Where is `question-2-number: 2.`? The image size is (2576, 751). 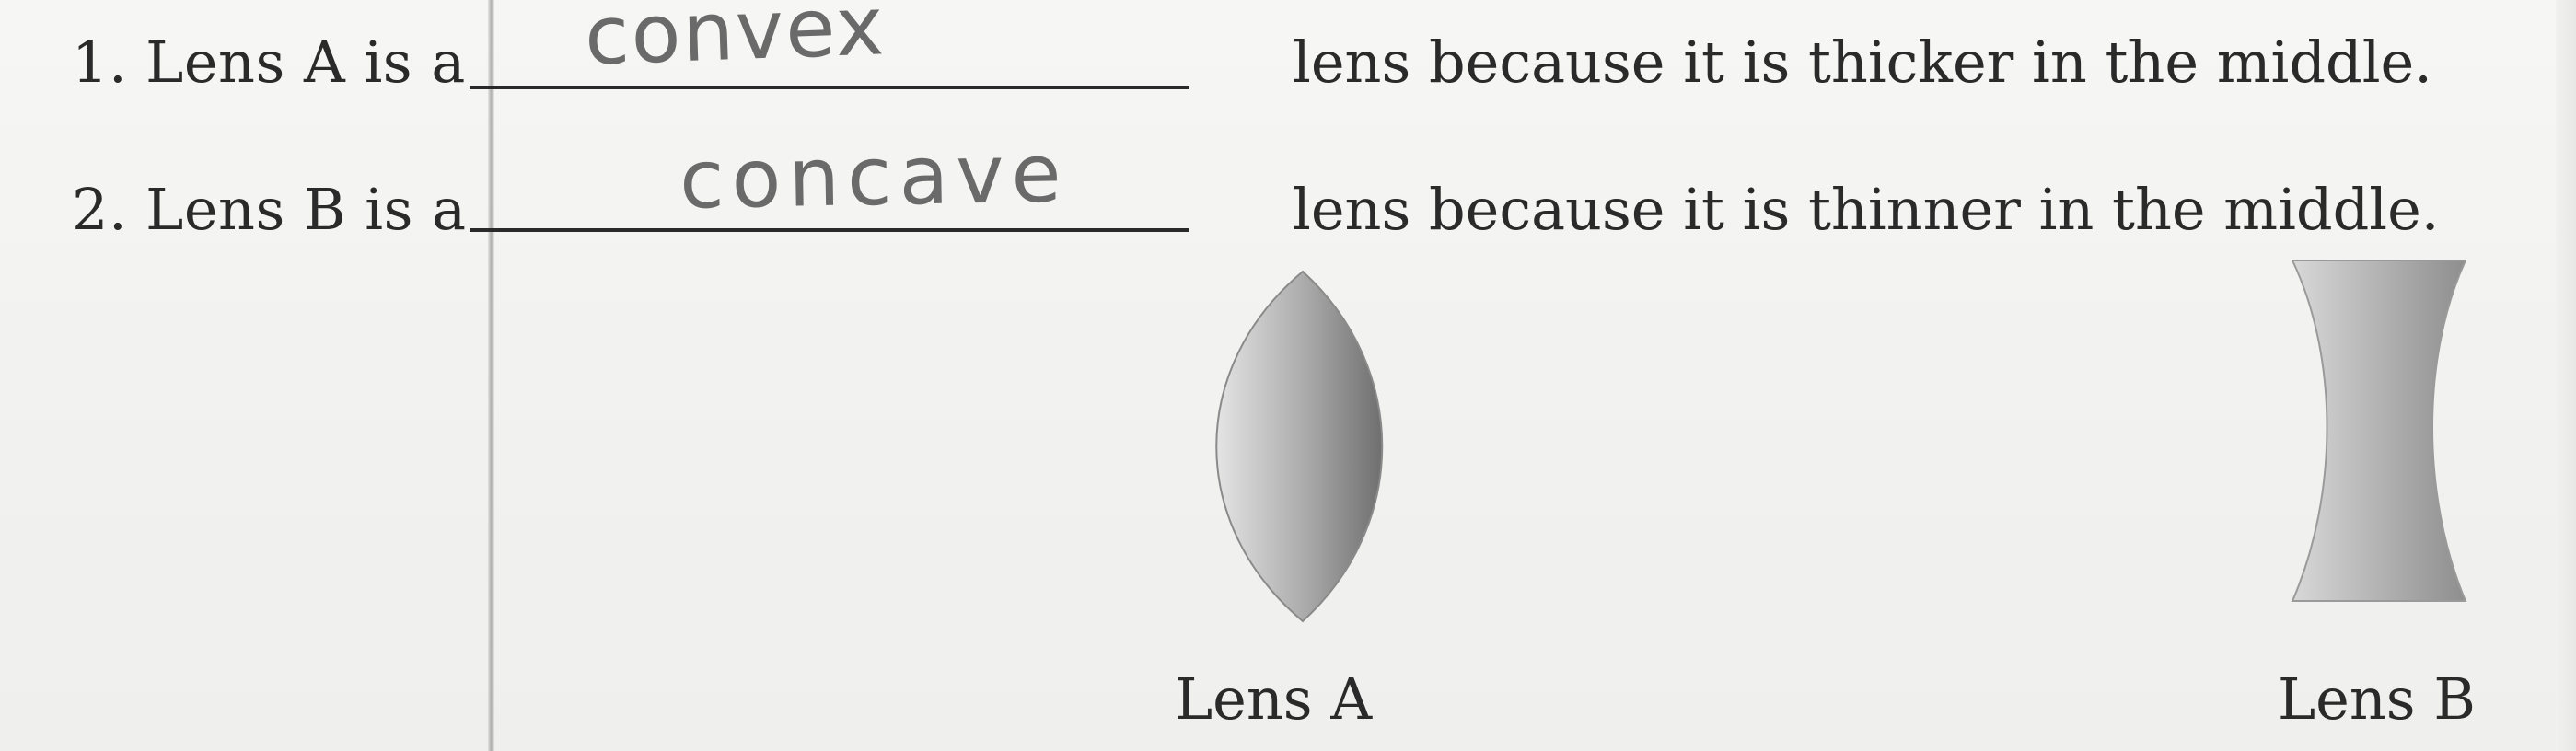
question-2-number: 2. is located at coordinates (100, 209).